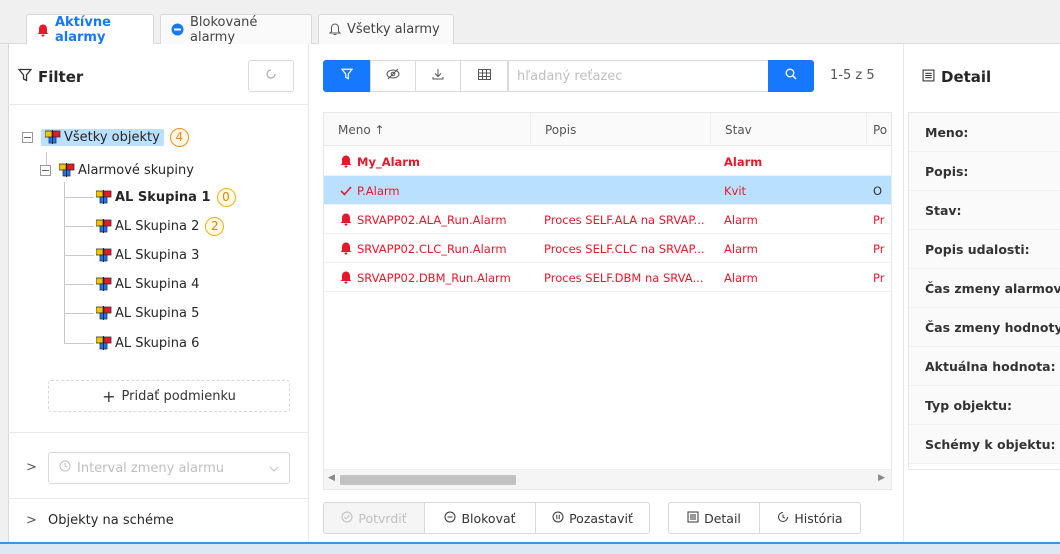 This screenshot has height=554, width=1060. What do you see at coordinates (450, 518) in the screenshot?
I see `minus-circle-icon` at bounding box center [450, 518].